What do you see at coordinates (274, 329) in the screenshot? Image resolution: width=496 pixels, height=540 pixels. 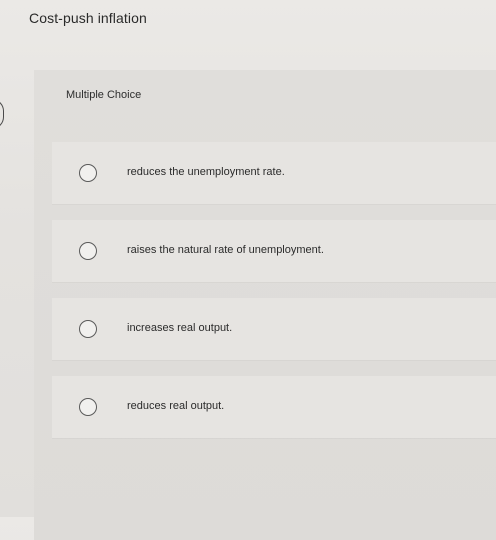 I see `option-c: increases real output.` at bounding box center [274, 329].